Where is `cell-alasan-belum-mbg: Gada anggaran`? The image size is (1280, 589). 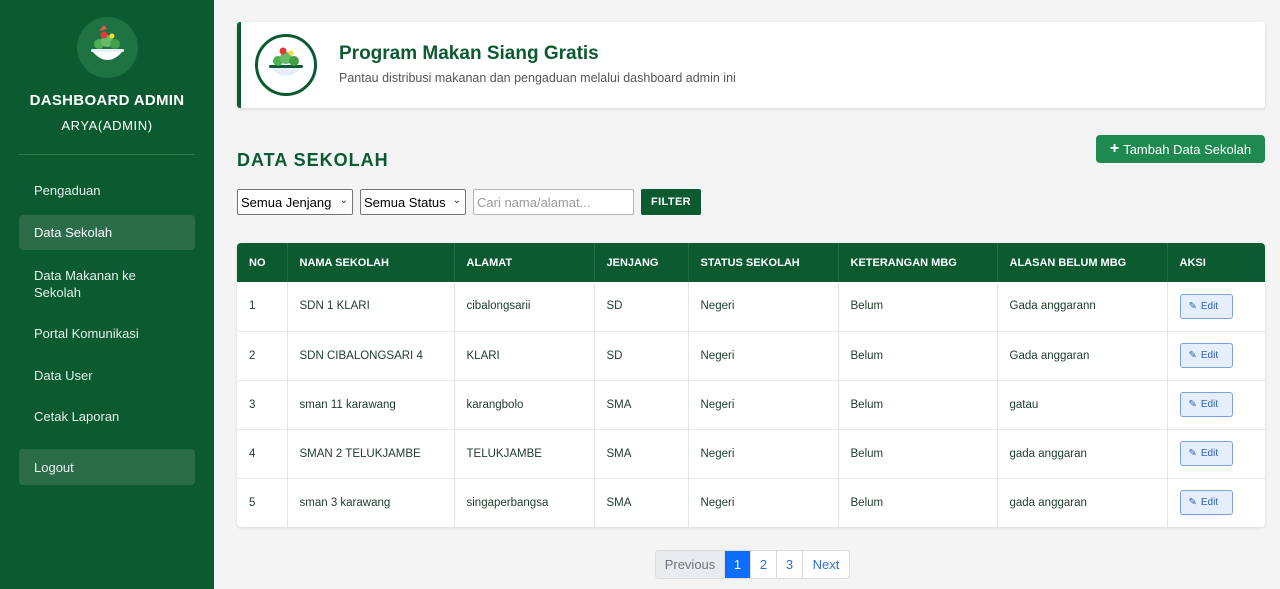
cell-alasan-belum-mbg: Gada anggaran is located at coordinates (1082, 356).